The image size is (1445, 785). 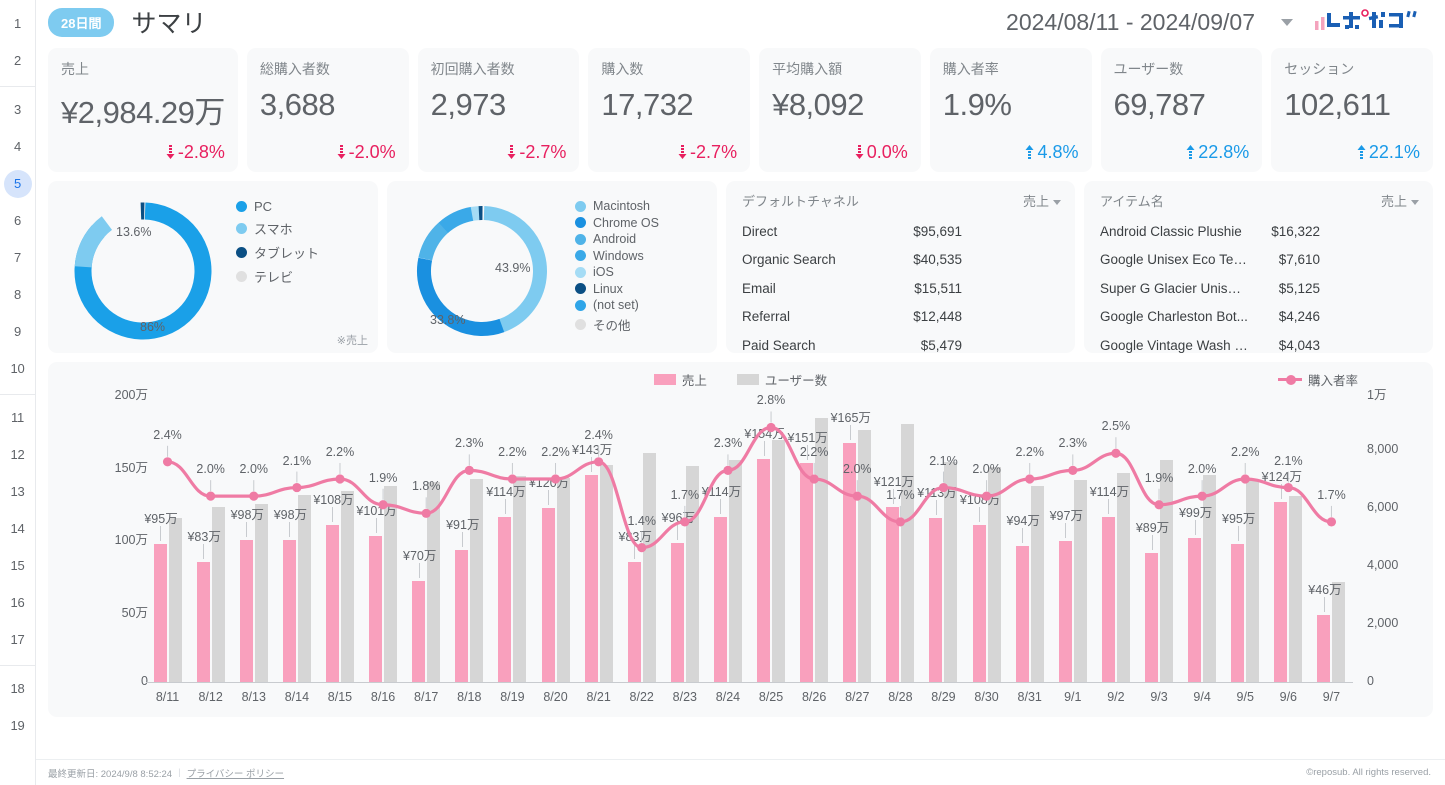 What do you see at coordinates (81, 22) in the screenshot?
I see `period-badge: 28日間` at bounding box center [81, 22].